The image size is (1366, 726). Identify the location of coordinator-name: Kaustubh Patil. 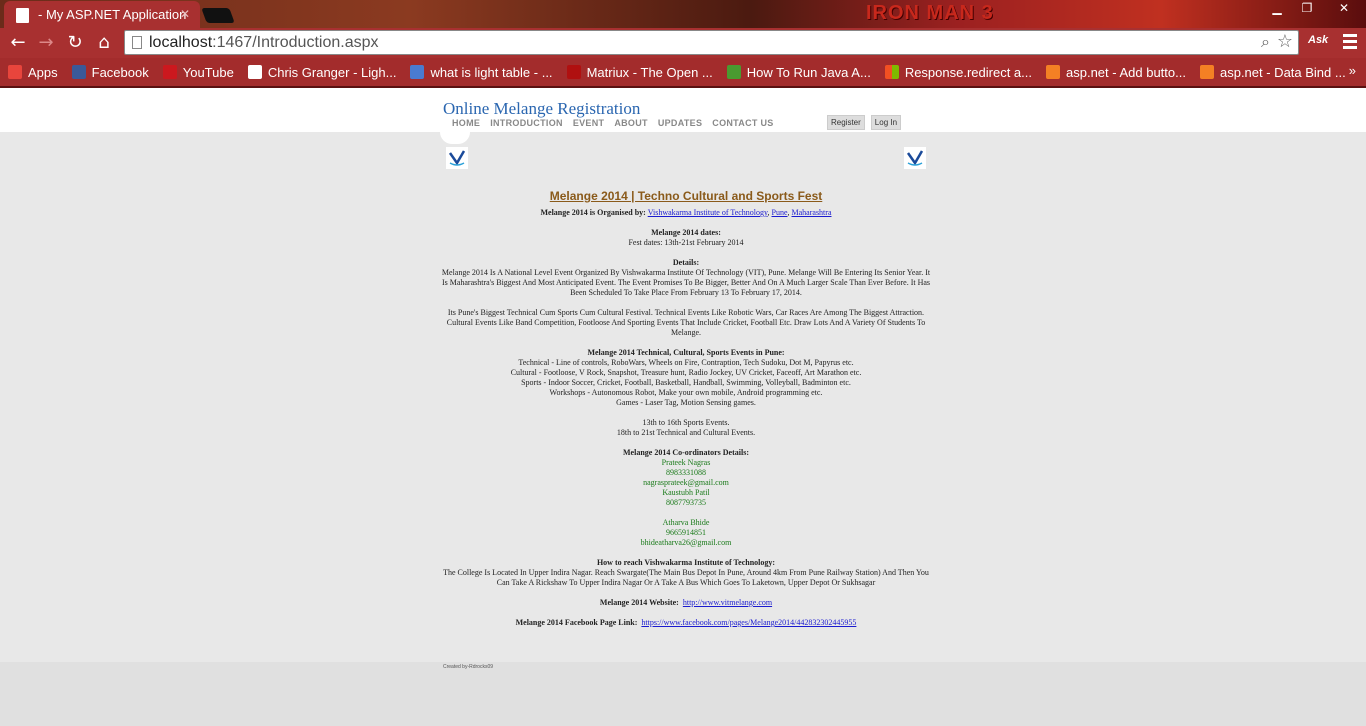
(686, 492).